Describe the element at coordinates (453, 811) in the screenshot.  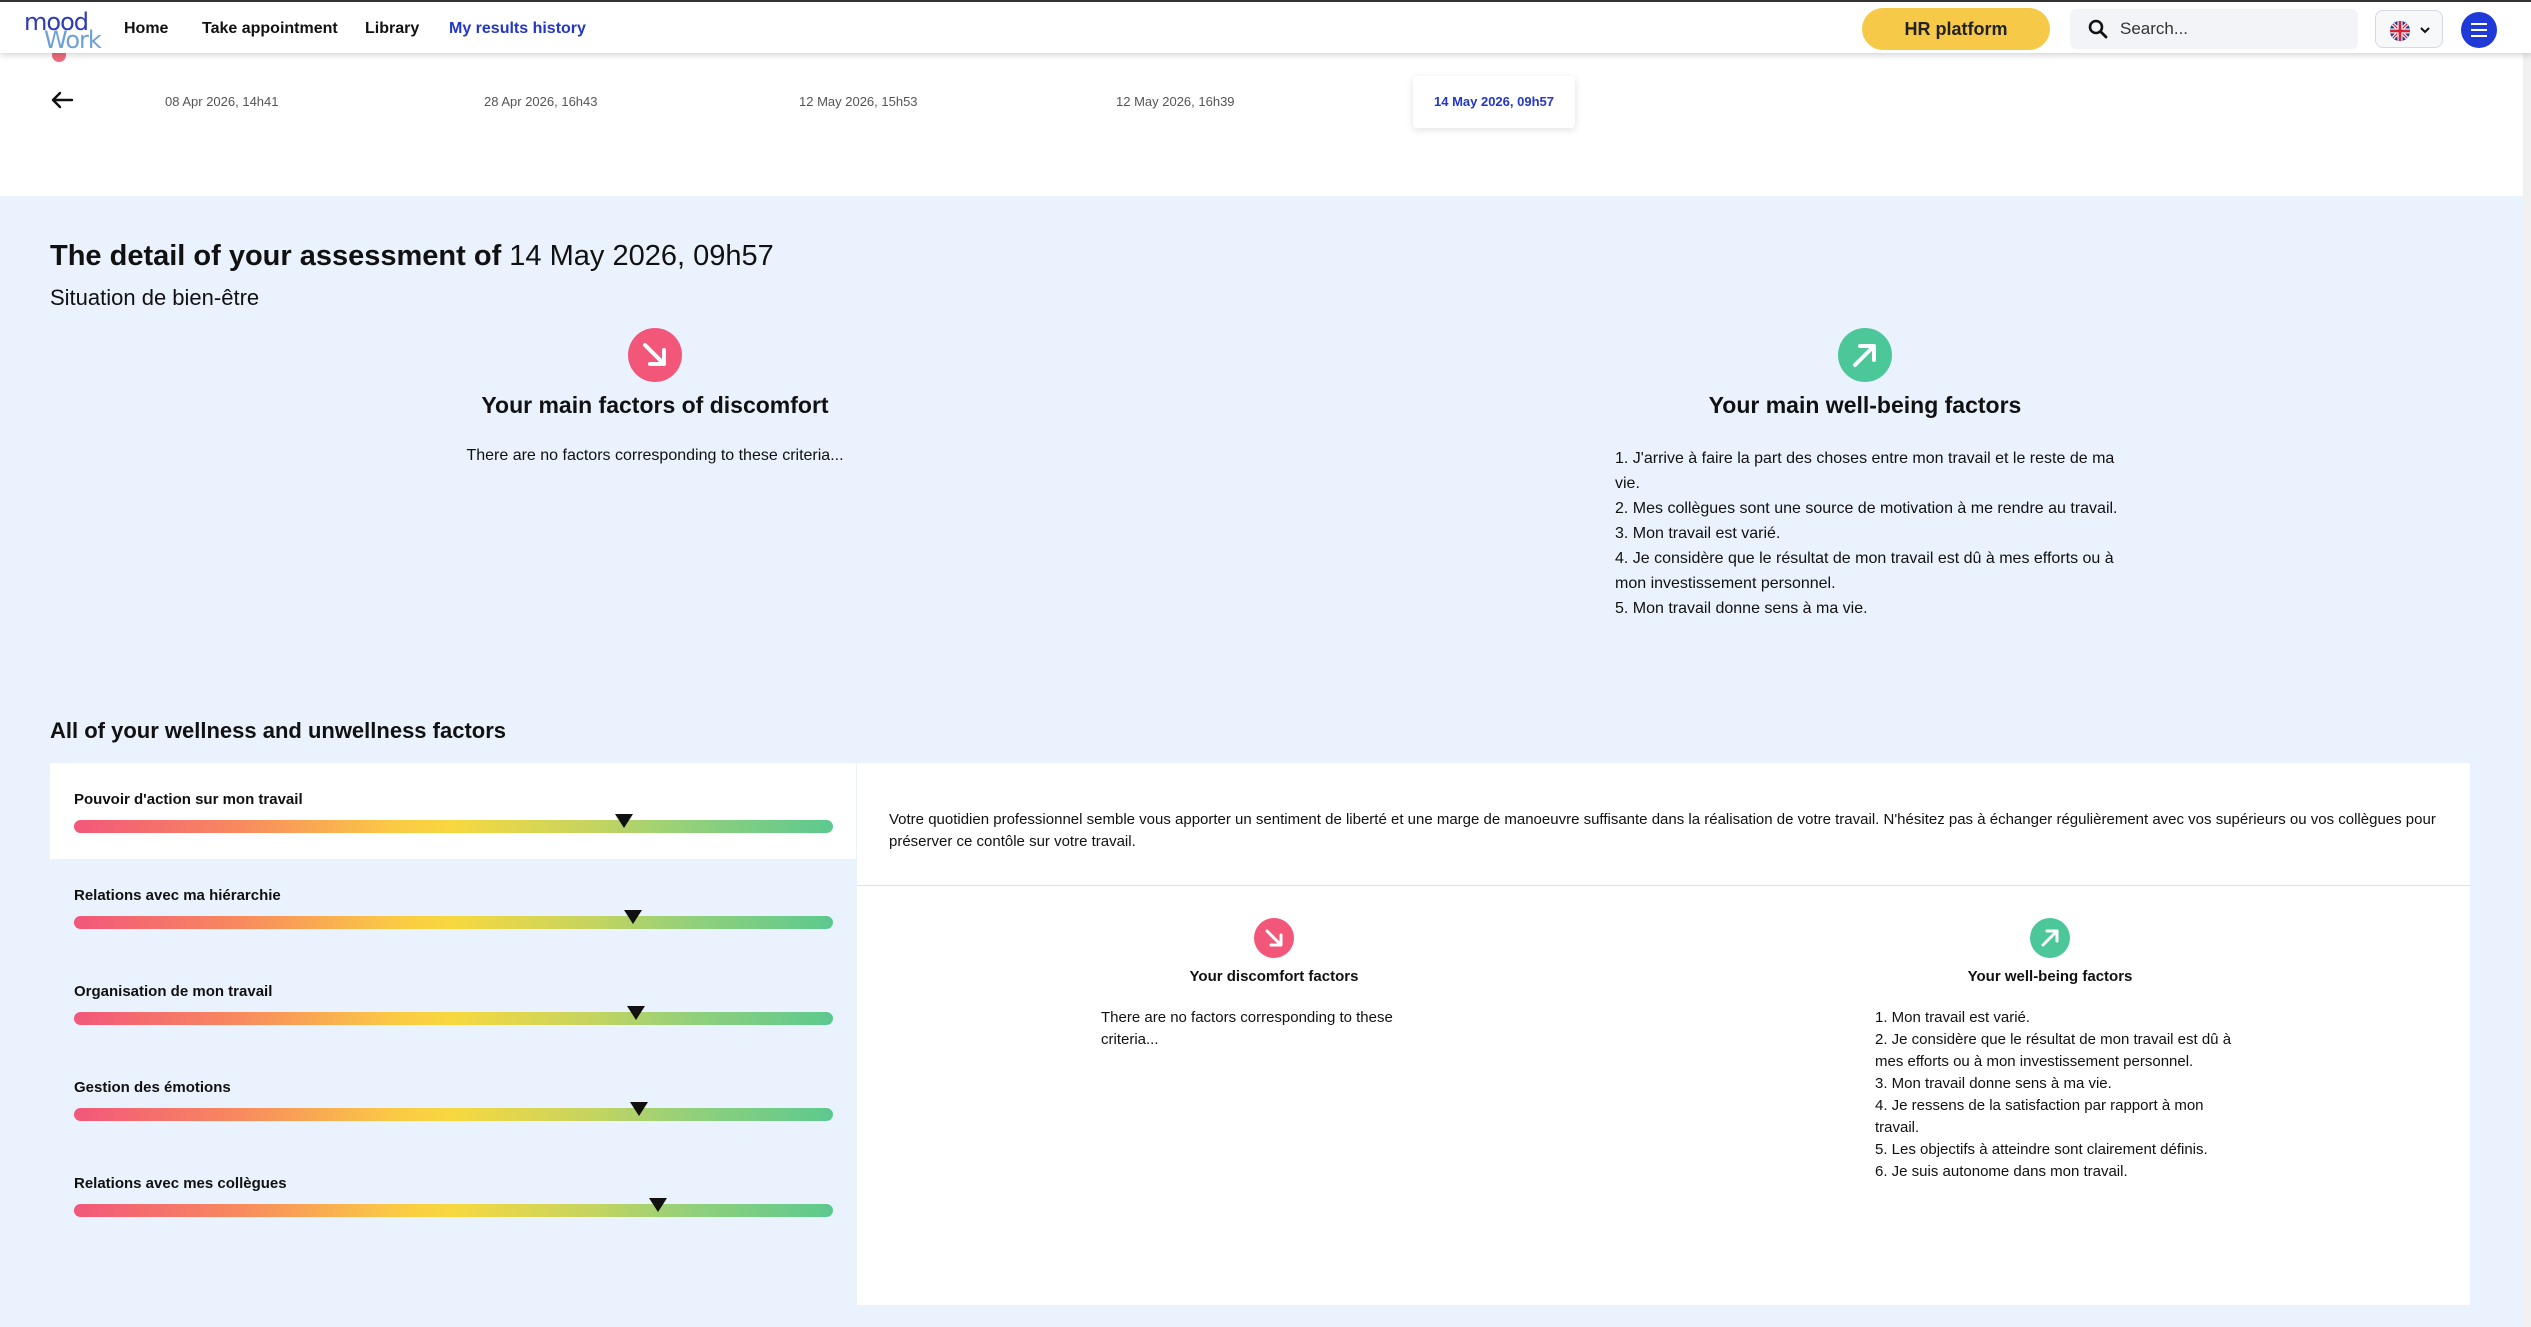
I see `factor-bar-item: Pouvoir d'action sur mon travail` at that location.